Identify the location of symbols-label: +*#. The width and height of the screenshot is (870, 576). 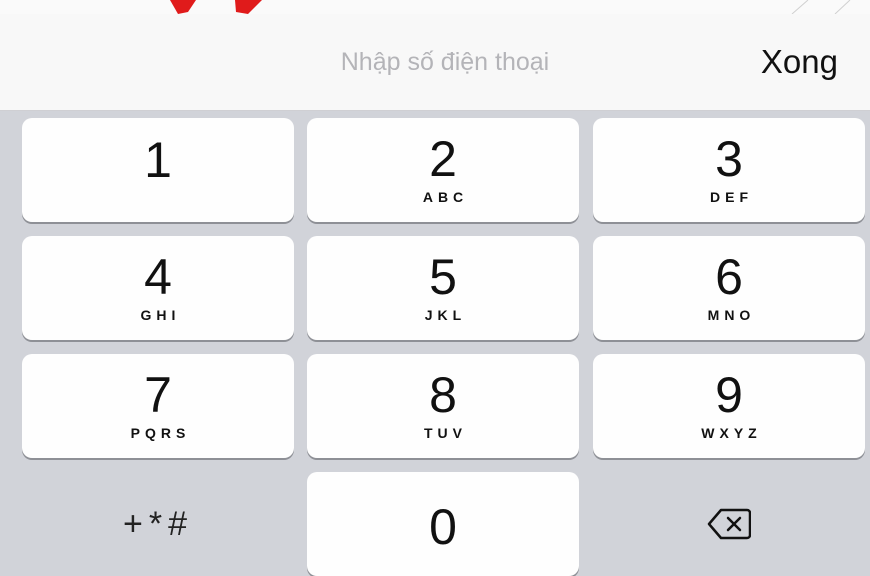
(158, 523).